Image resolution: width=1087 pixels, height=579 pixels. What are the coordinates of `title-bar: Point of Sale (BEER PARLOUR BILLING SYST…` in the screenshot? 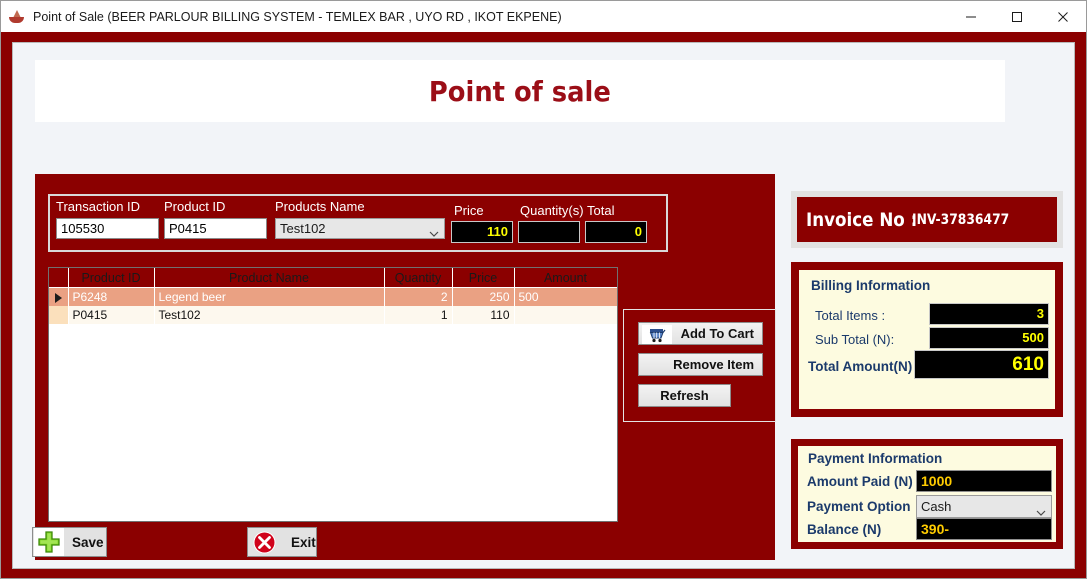 It's located at (543, 16).